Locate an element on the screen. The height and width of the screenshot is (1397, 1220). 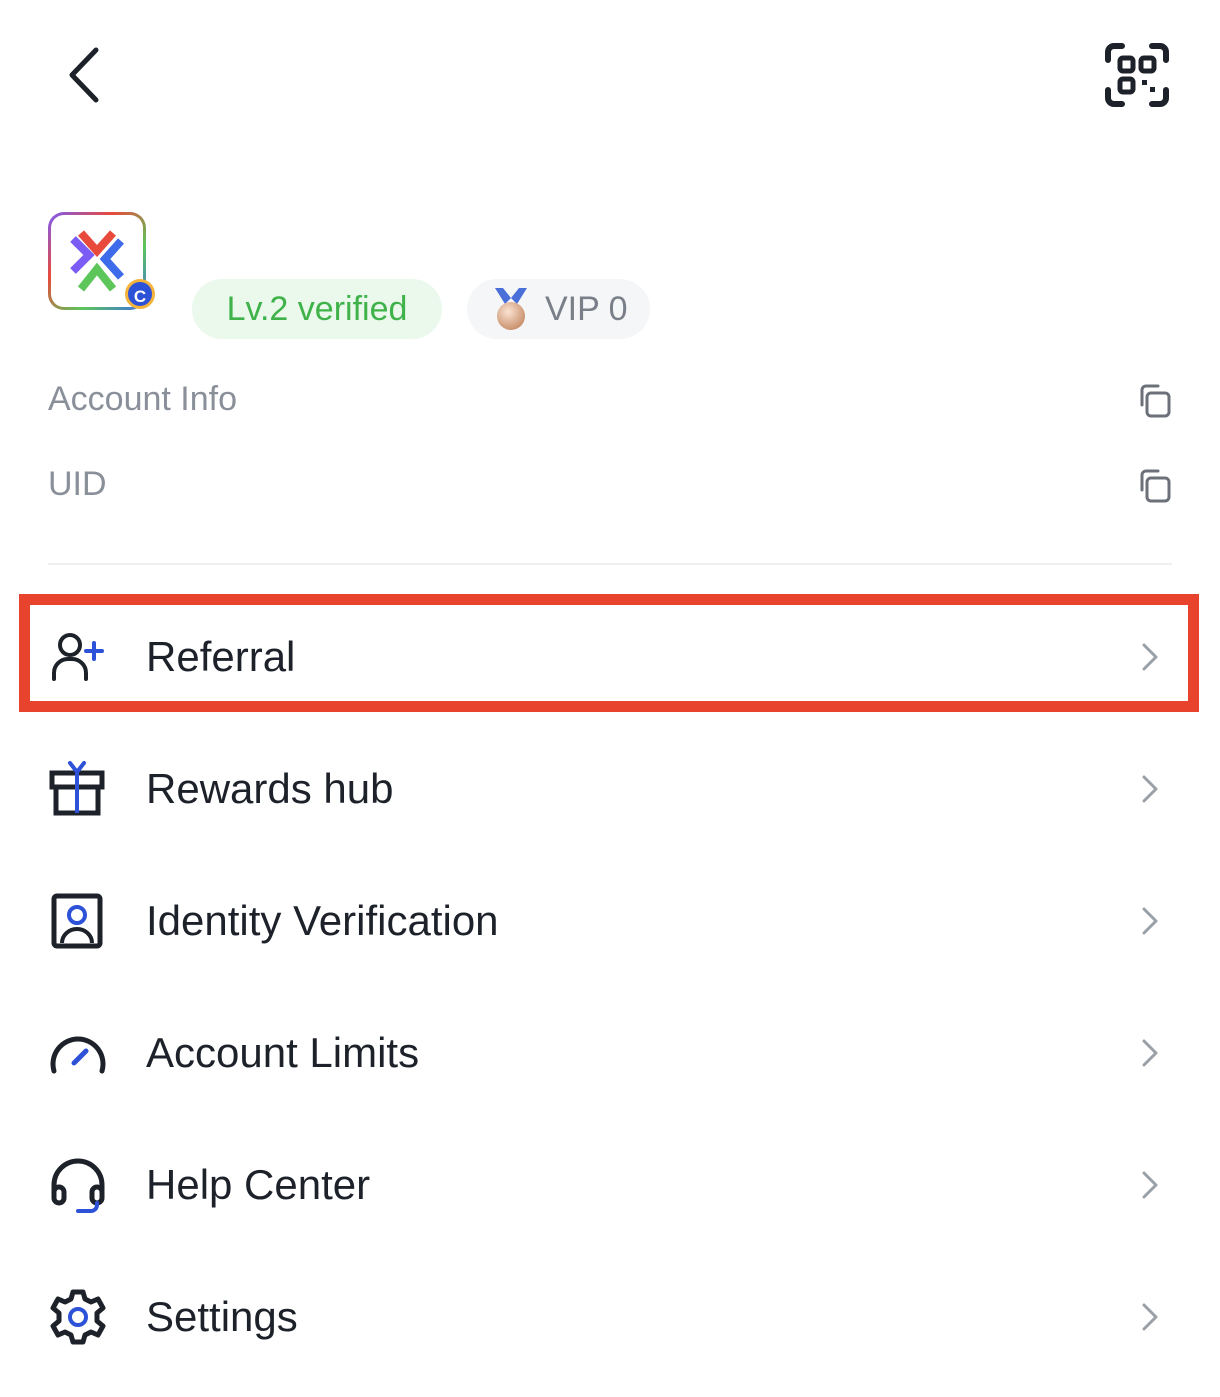
verification-badge-label: Lv.2 verified is located at coordinates (317, 308).